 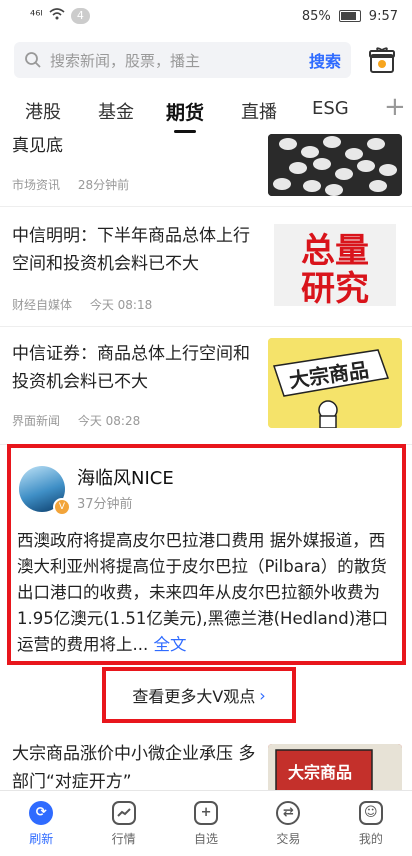 I want to click on news-item: 真见底 市场资讯 28分钟前, so click(x=206, y=170).